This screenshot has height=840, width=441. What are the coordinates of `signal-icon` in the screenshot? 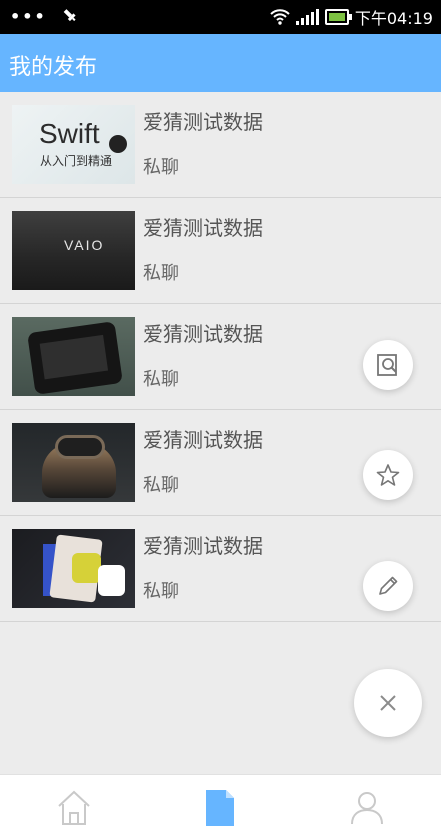 It's located at (307, 17).